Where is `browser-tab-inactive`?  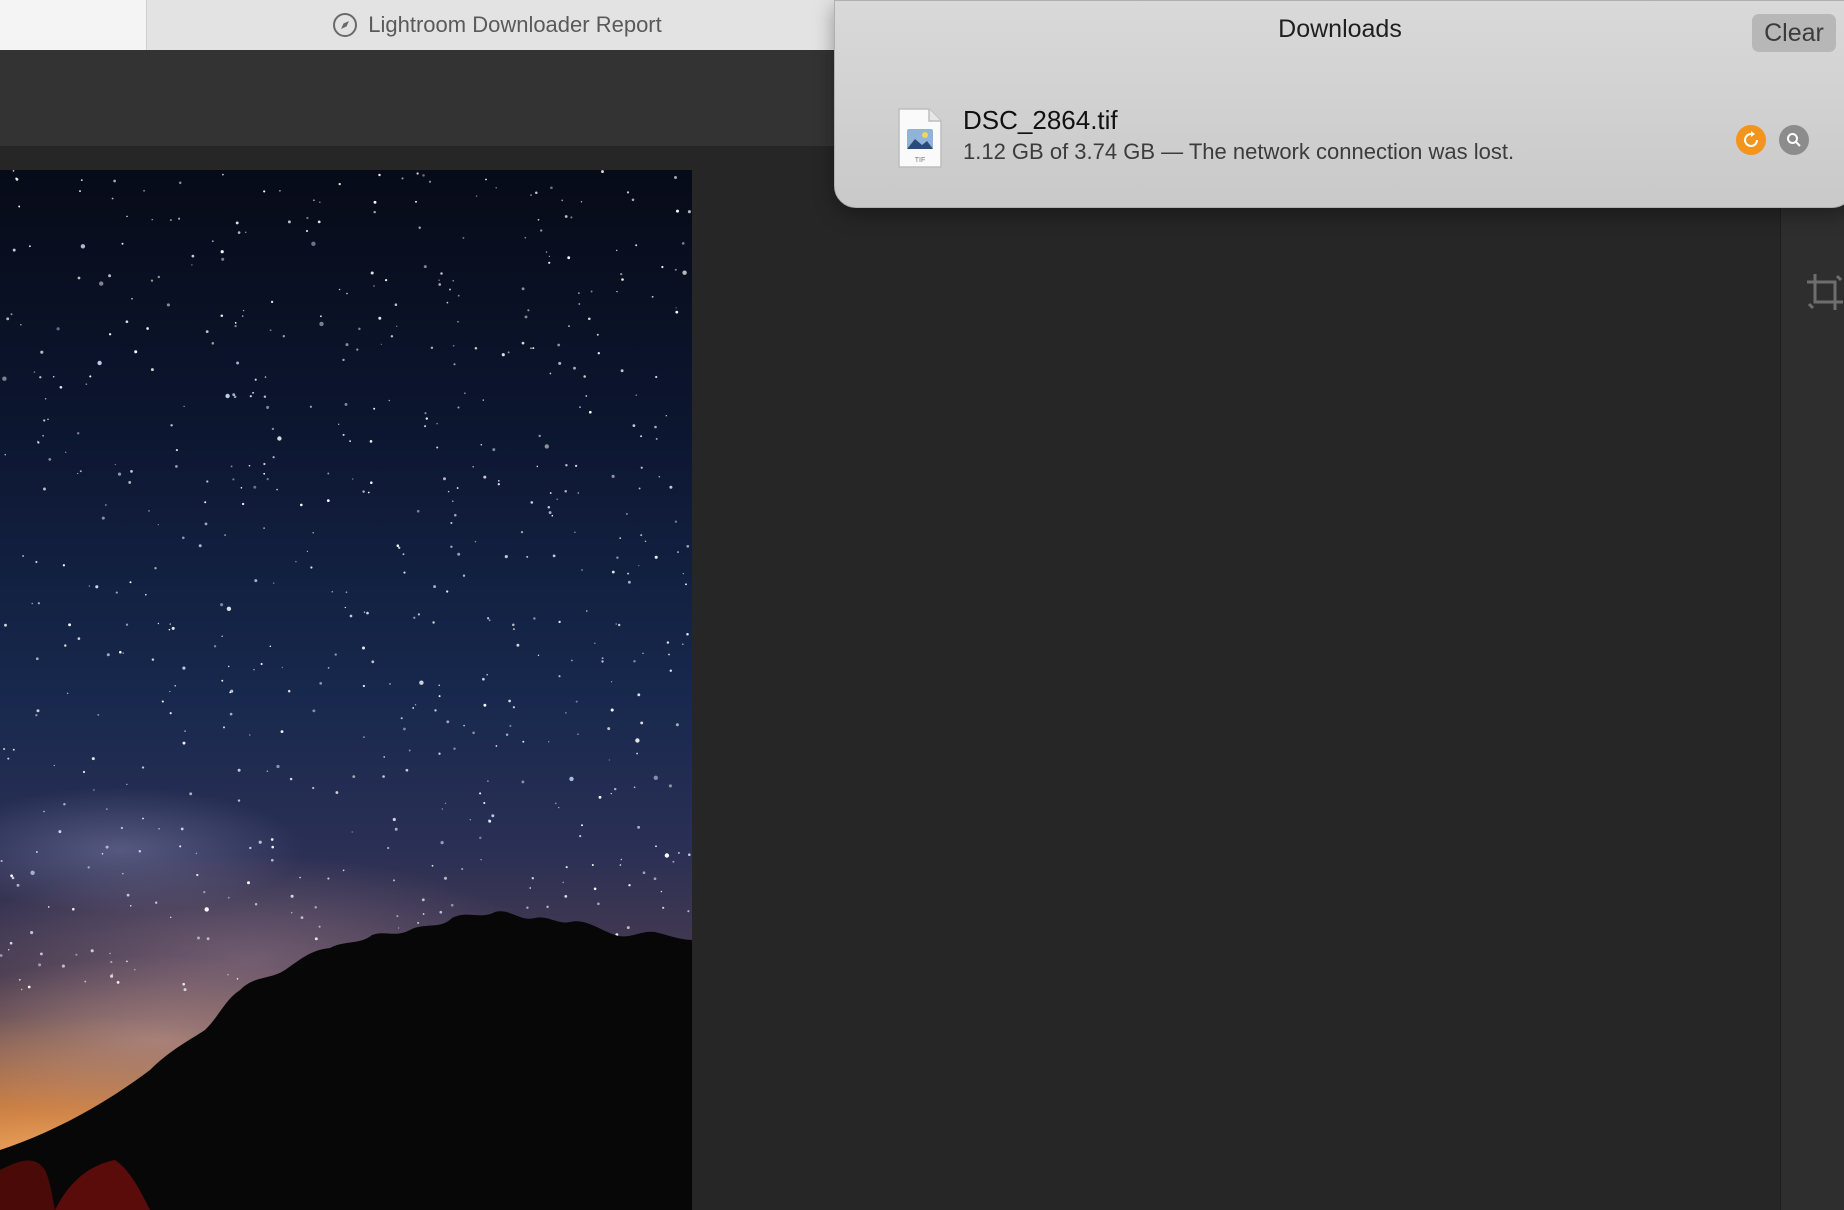 browser-tab-inactive is located at coordinates (73, 25).